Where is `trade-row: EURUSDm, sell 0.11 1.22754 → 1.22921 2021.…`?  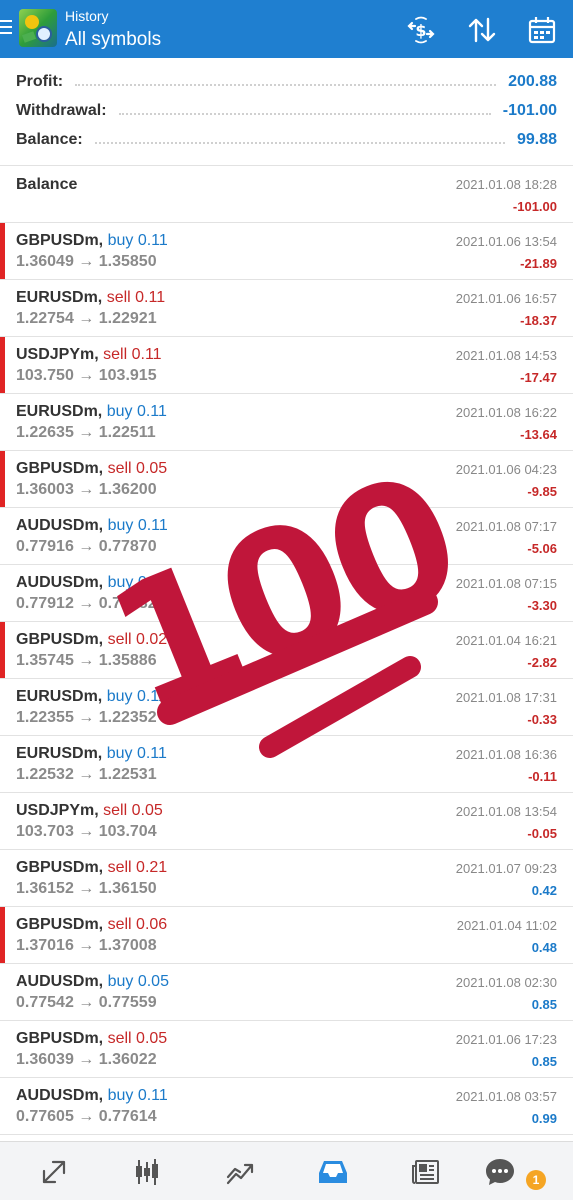
trade-row: EURUSDm, sell 0.11 1.22754 → 1.22921 2021.… is located at coordinates (286, 308).